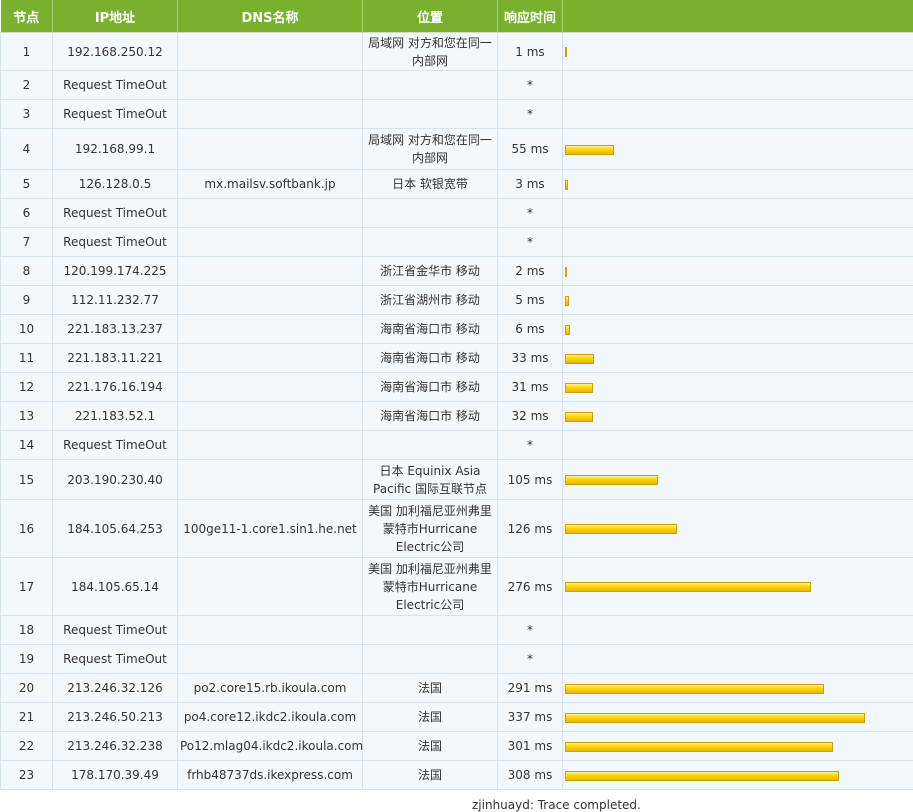 The height and width of the screenshot is (812, 913). What do you see at coordinates (27, 213) in the screenshot?
I see `hop-cell: 6` at bounding box center [27, 213].